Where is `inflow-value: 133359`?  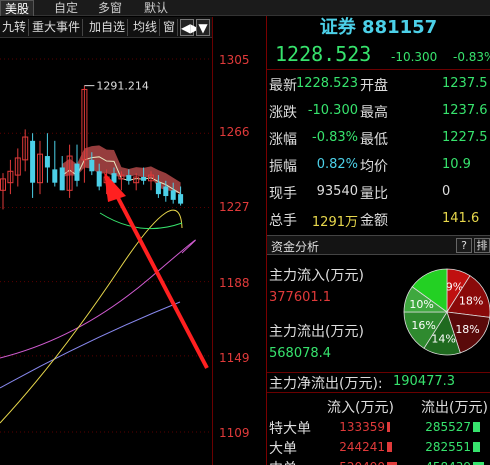
inflow-value: 133359 is located at coordinates (362, 427).